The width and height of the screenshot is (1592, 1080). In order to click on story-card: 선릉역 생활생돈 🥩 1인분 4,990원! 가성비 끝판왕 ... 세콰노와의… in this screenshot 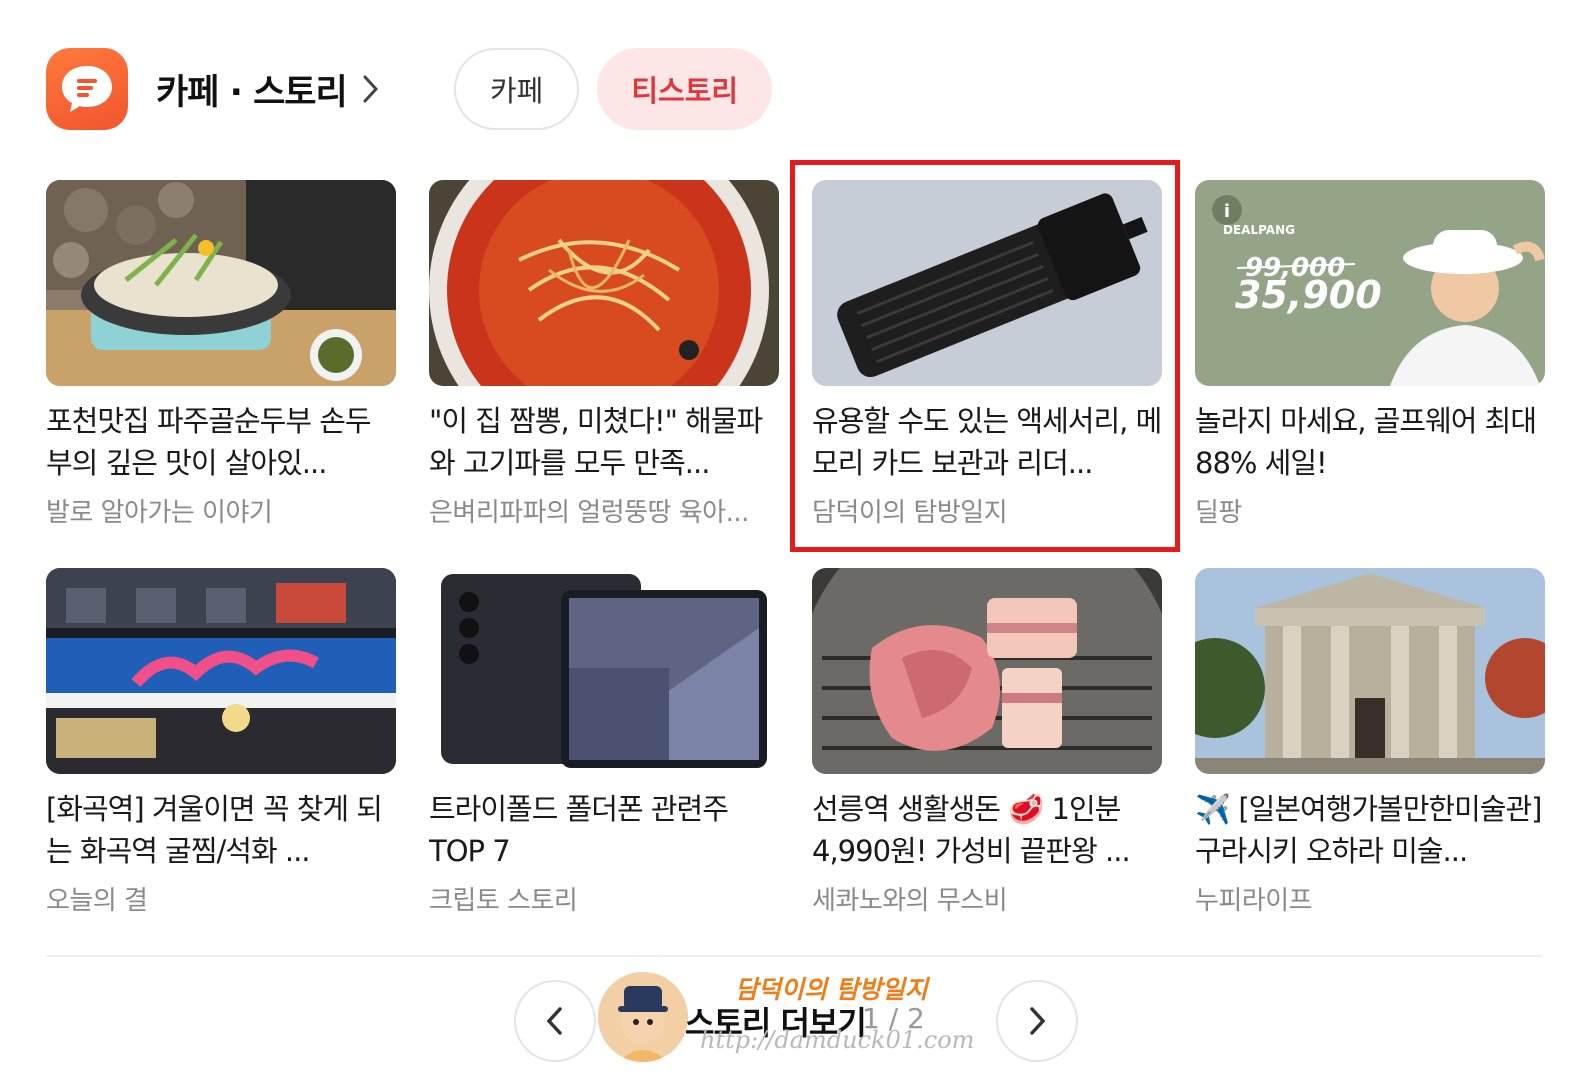, I will do `click(987, 748)`.